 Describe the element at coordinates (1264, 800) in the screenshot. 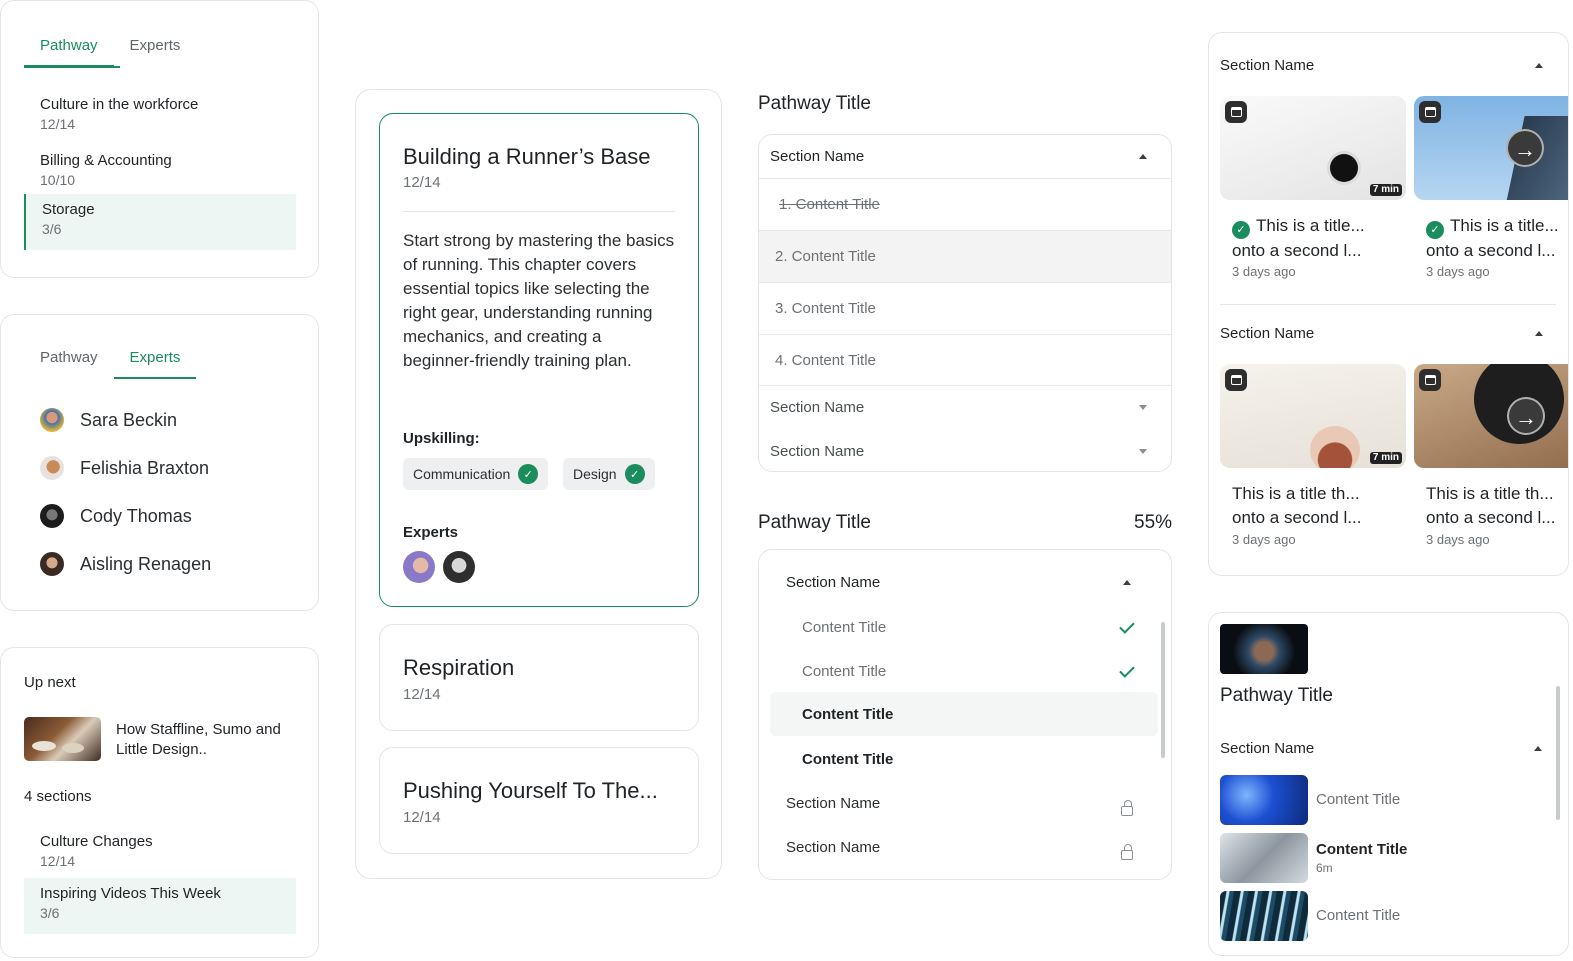

I see `content-thumbnail` at that location.